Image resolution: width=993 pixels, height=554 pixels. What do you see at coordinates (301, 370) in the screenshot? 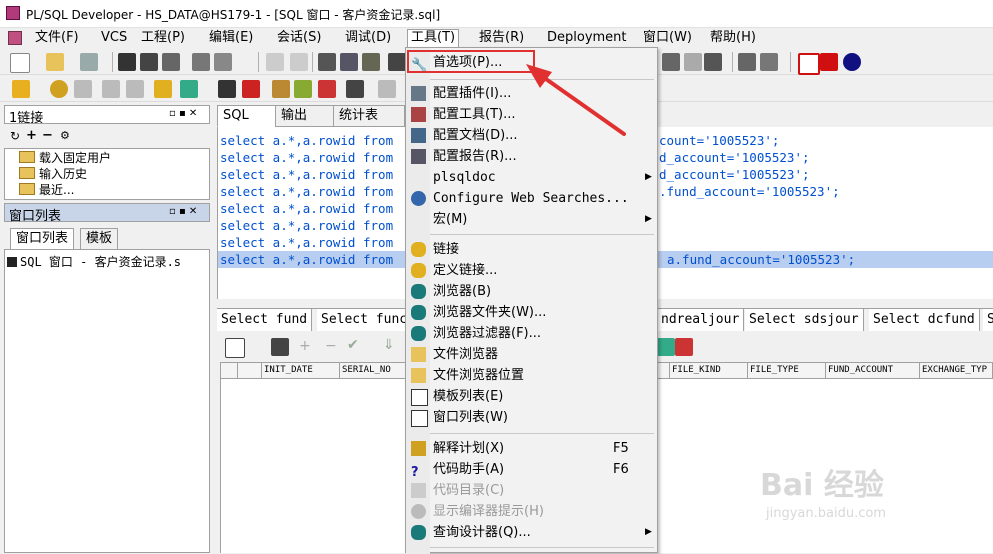
I see `col-init-date: INIT_DATE` at bounding box center [301, 370].